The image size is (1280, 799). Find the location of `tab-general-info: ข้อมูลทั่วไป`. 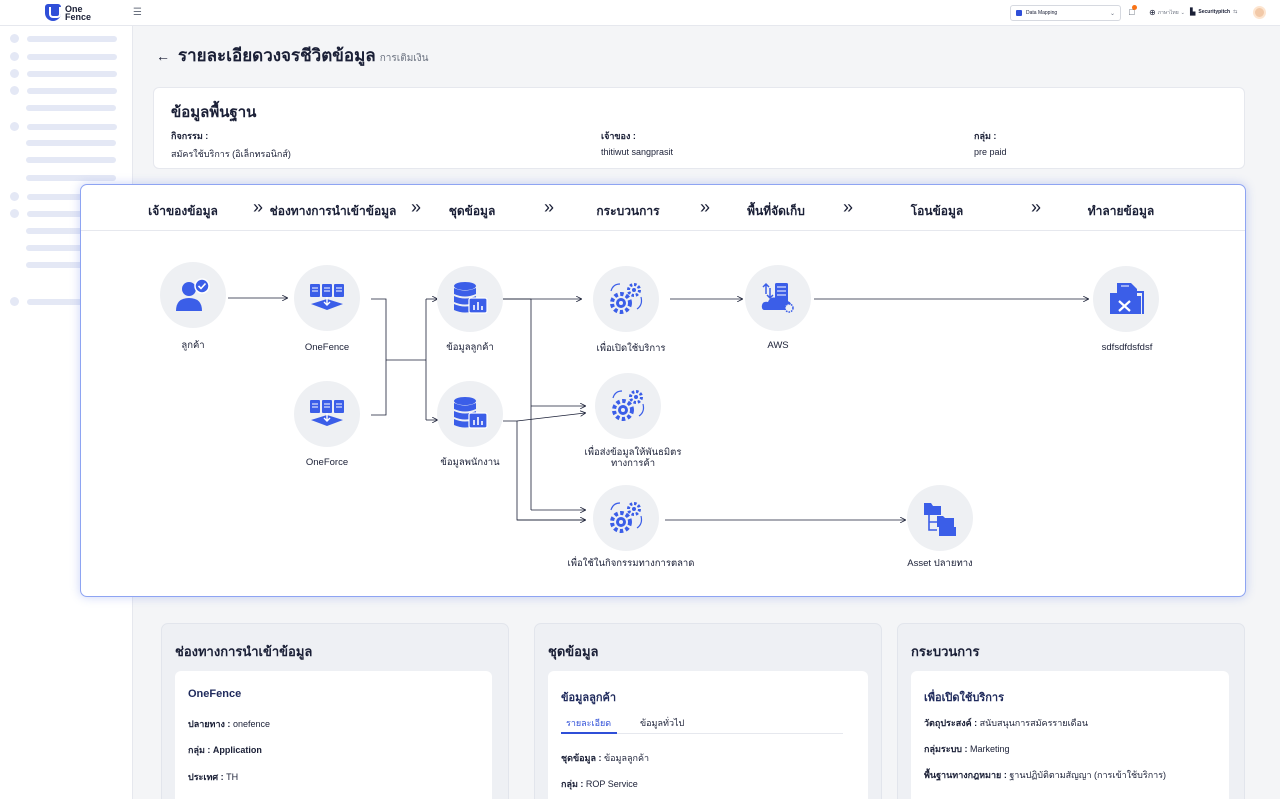

tab-general-info: ข้อมูลทั่วไป is located at coordinates (662, 723).